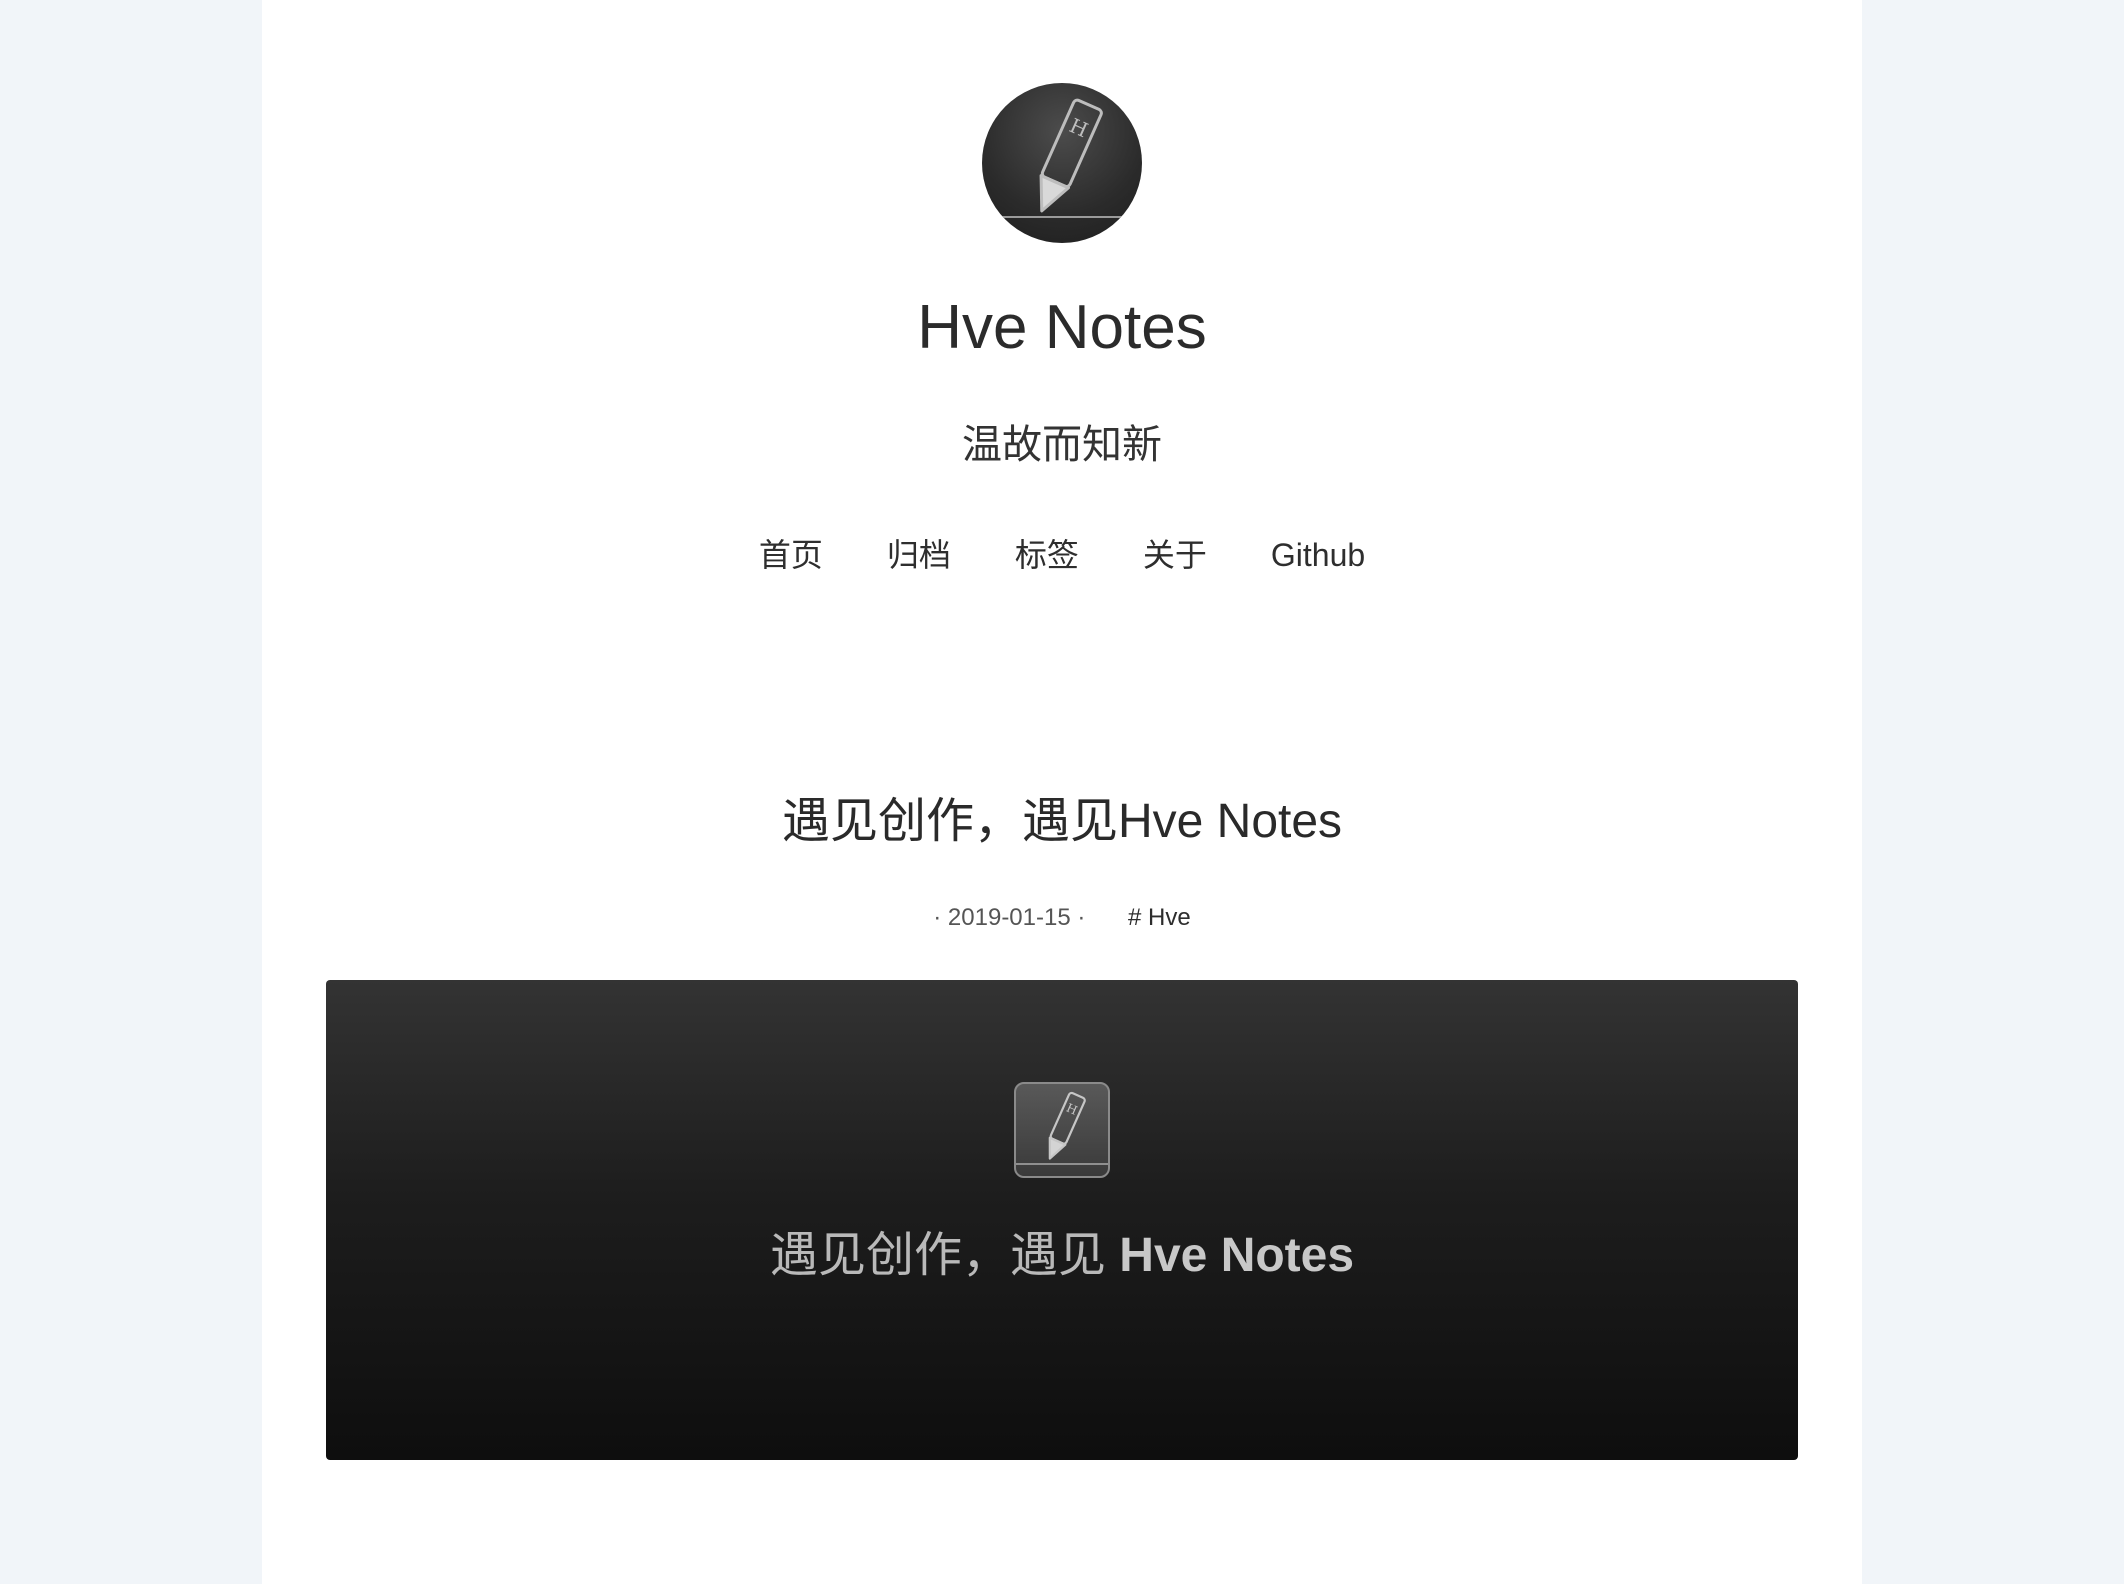  I want to click on feature-caption: 遇见创作，遇见 Hve Notes, so click(1062, 1256).